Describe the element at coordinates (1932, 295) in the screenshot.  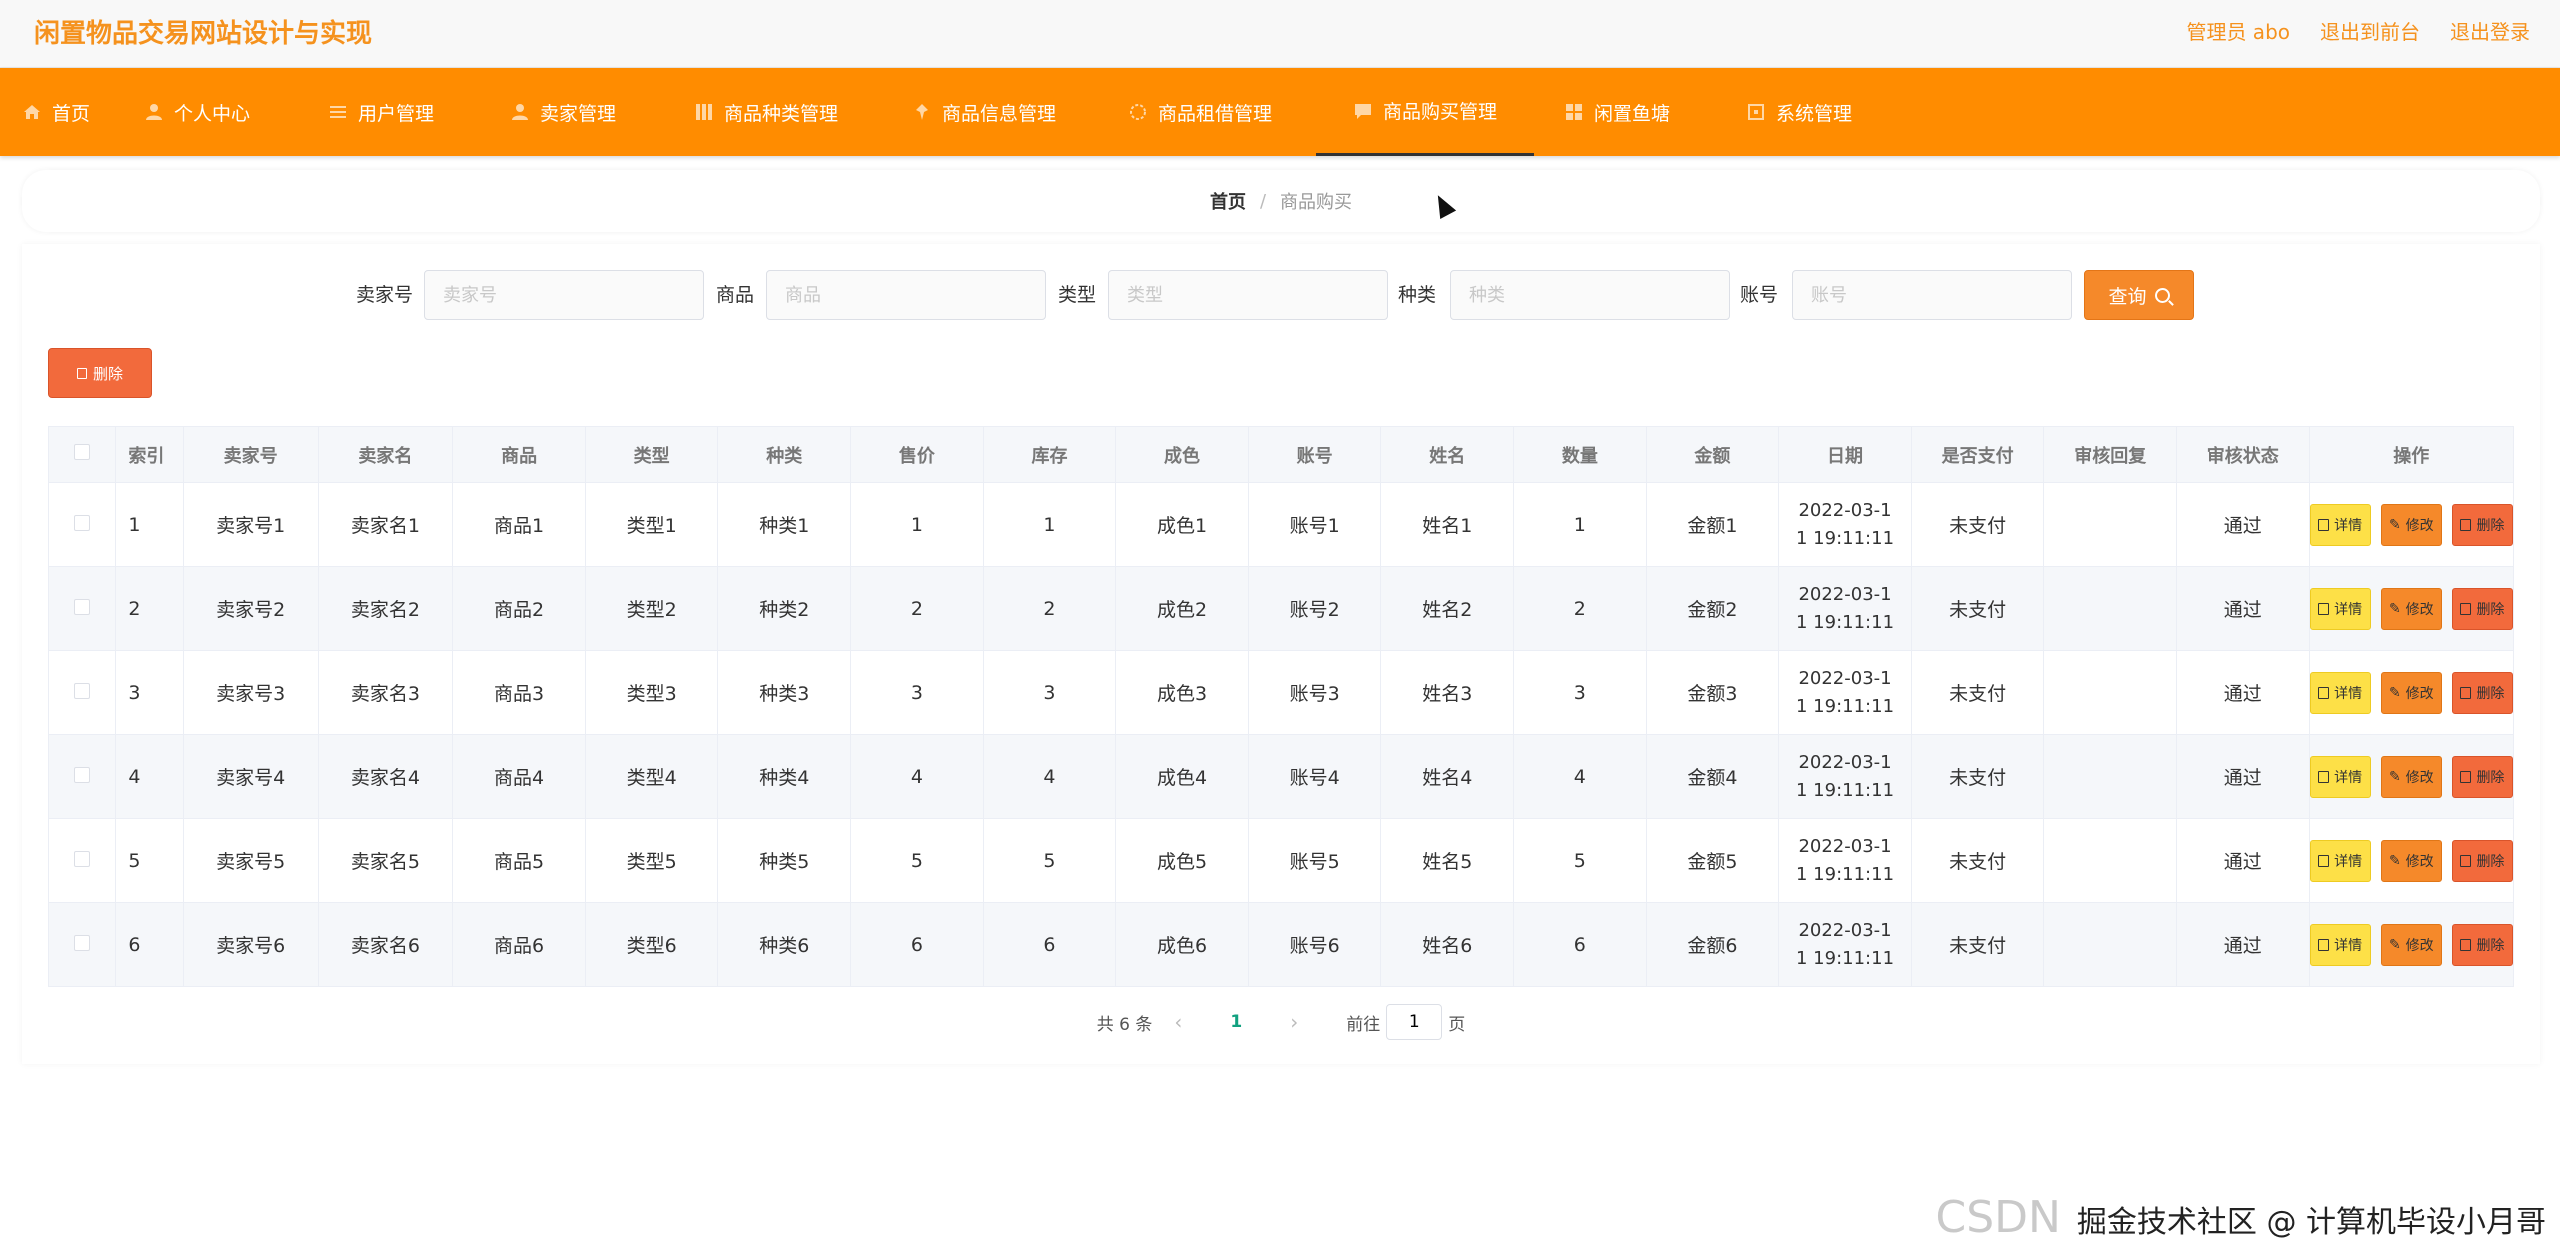
I see `account-input` at that location.